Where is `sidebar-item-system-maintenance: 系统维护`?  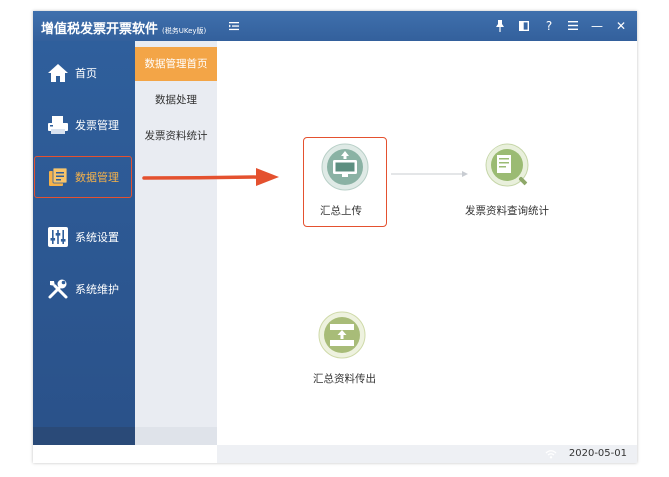 sidebar-item-system-maintenance: 系统维护 is located at coordinates (84, 289).